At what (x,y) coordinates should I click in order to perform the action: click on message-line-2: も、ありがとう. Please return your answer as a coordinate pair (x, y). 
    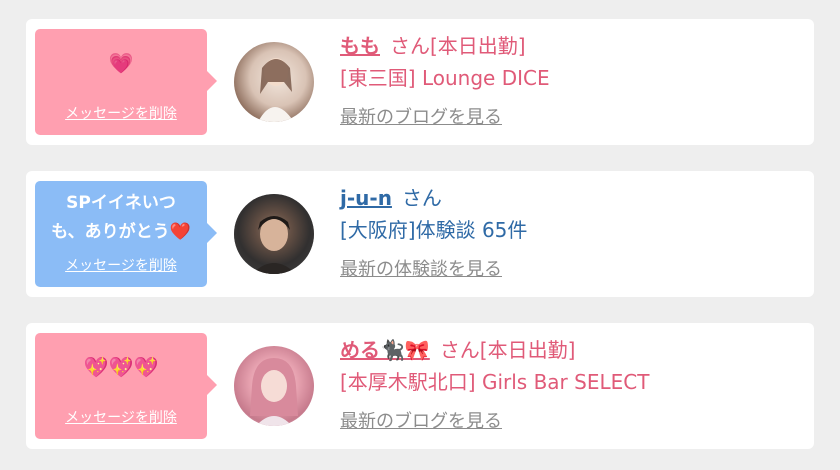
    Looking at the image, I should click on (110, 232).